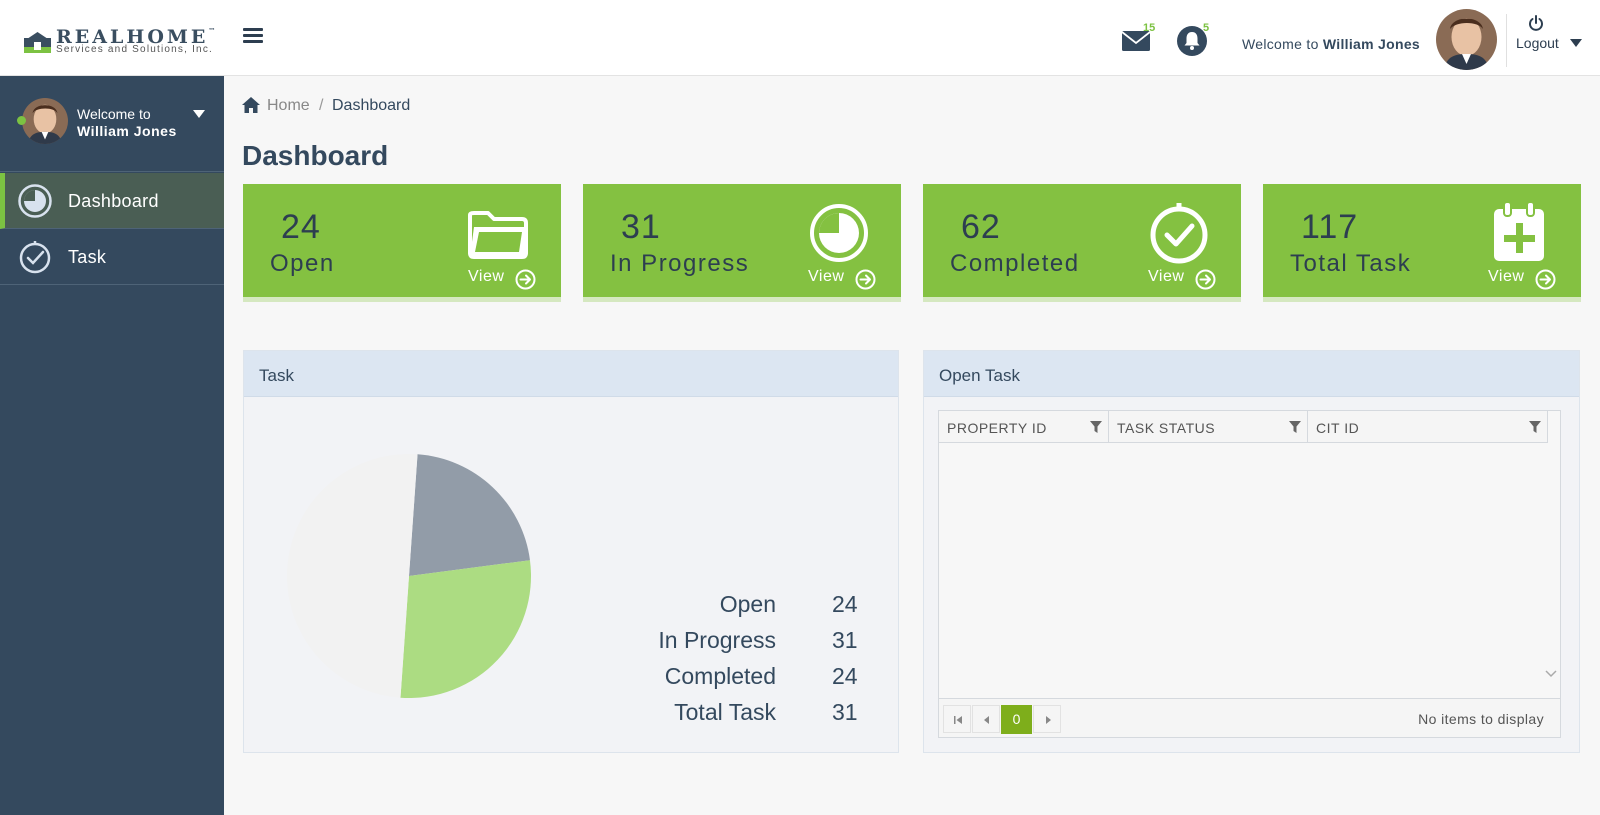 This screenshot has width=1600, height=815. What do you see at coordinates (254, 38) in the screenshot?
I see `menu-toggle-button` at bounding box center [254, 38].